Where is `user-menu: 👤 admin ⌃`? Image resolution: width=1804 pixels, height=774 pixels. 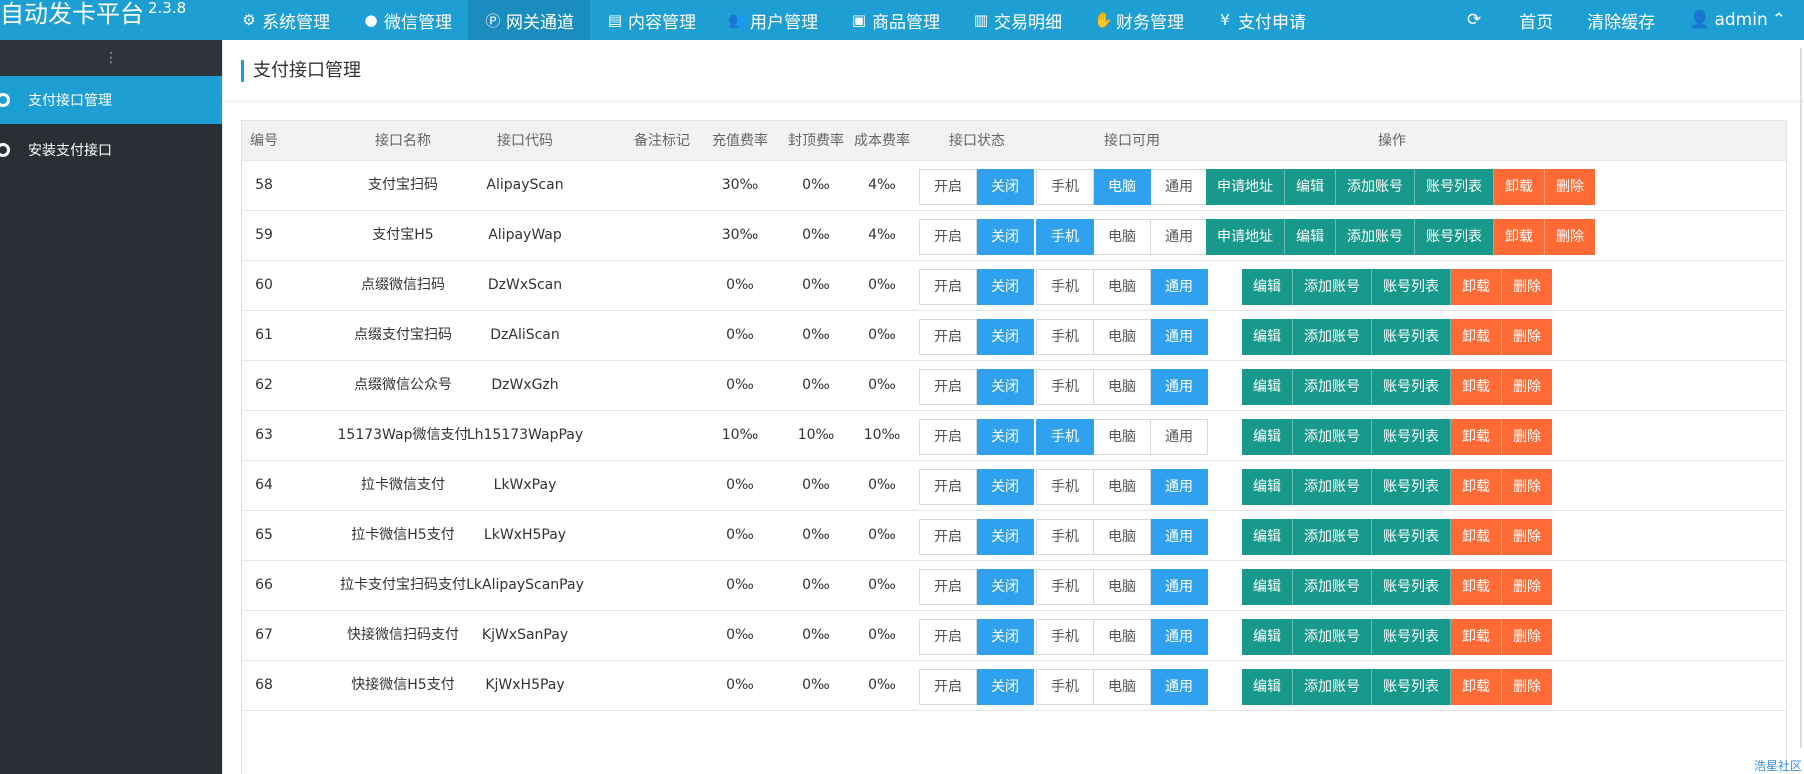 user-menu: 👤 admin ⌃ is located at coordinates (1739, 20).